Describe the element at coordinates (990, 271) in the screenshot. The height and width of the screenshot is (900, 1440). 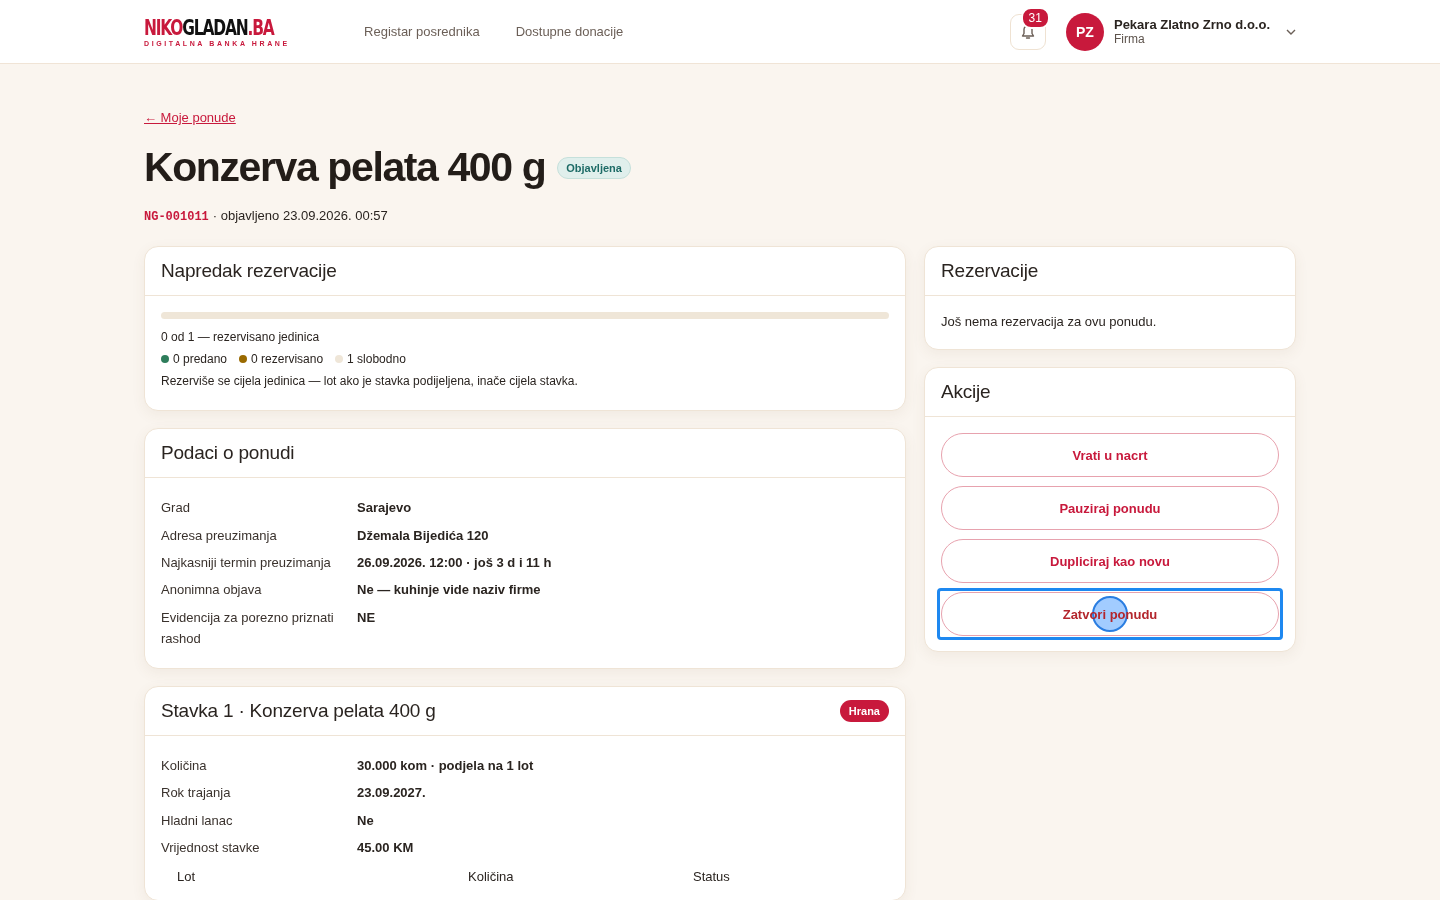
I see `card-title: Rezervacije` at that location.